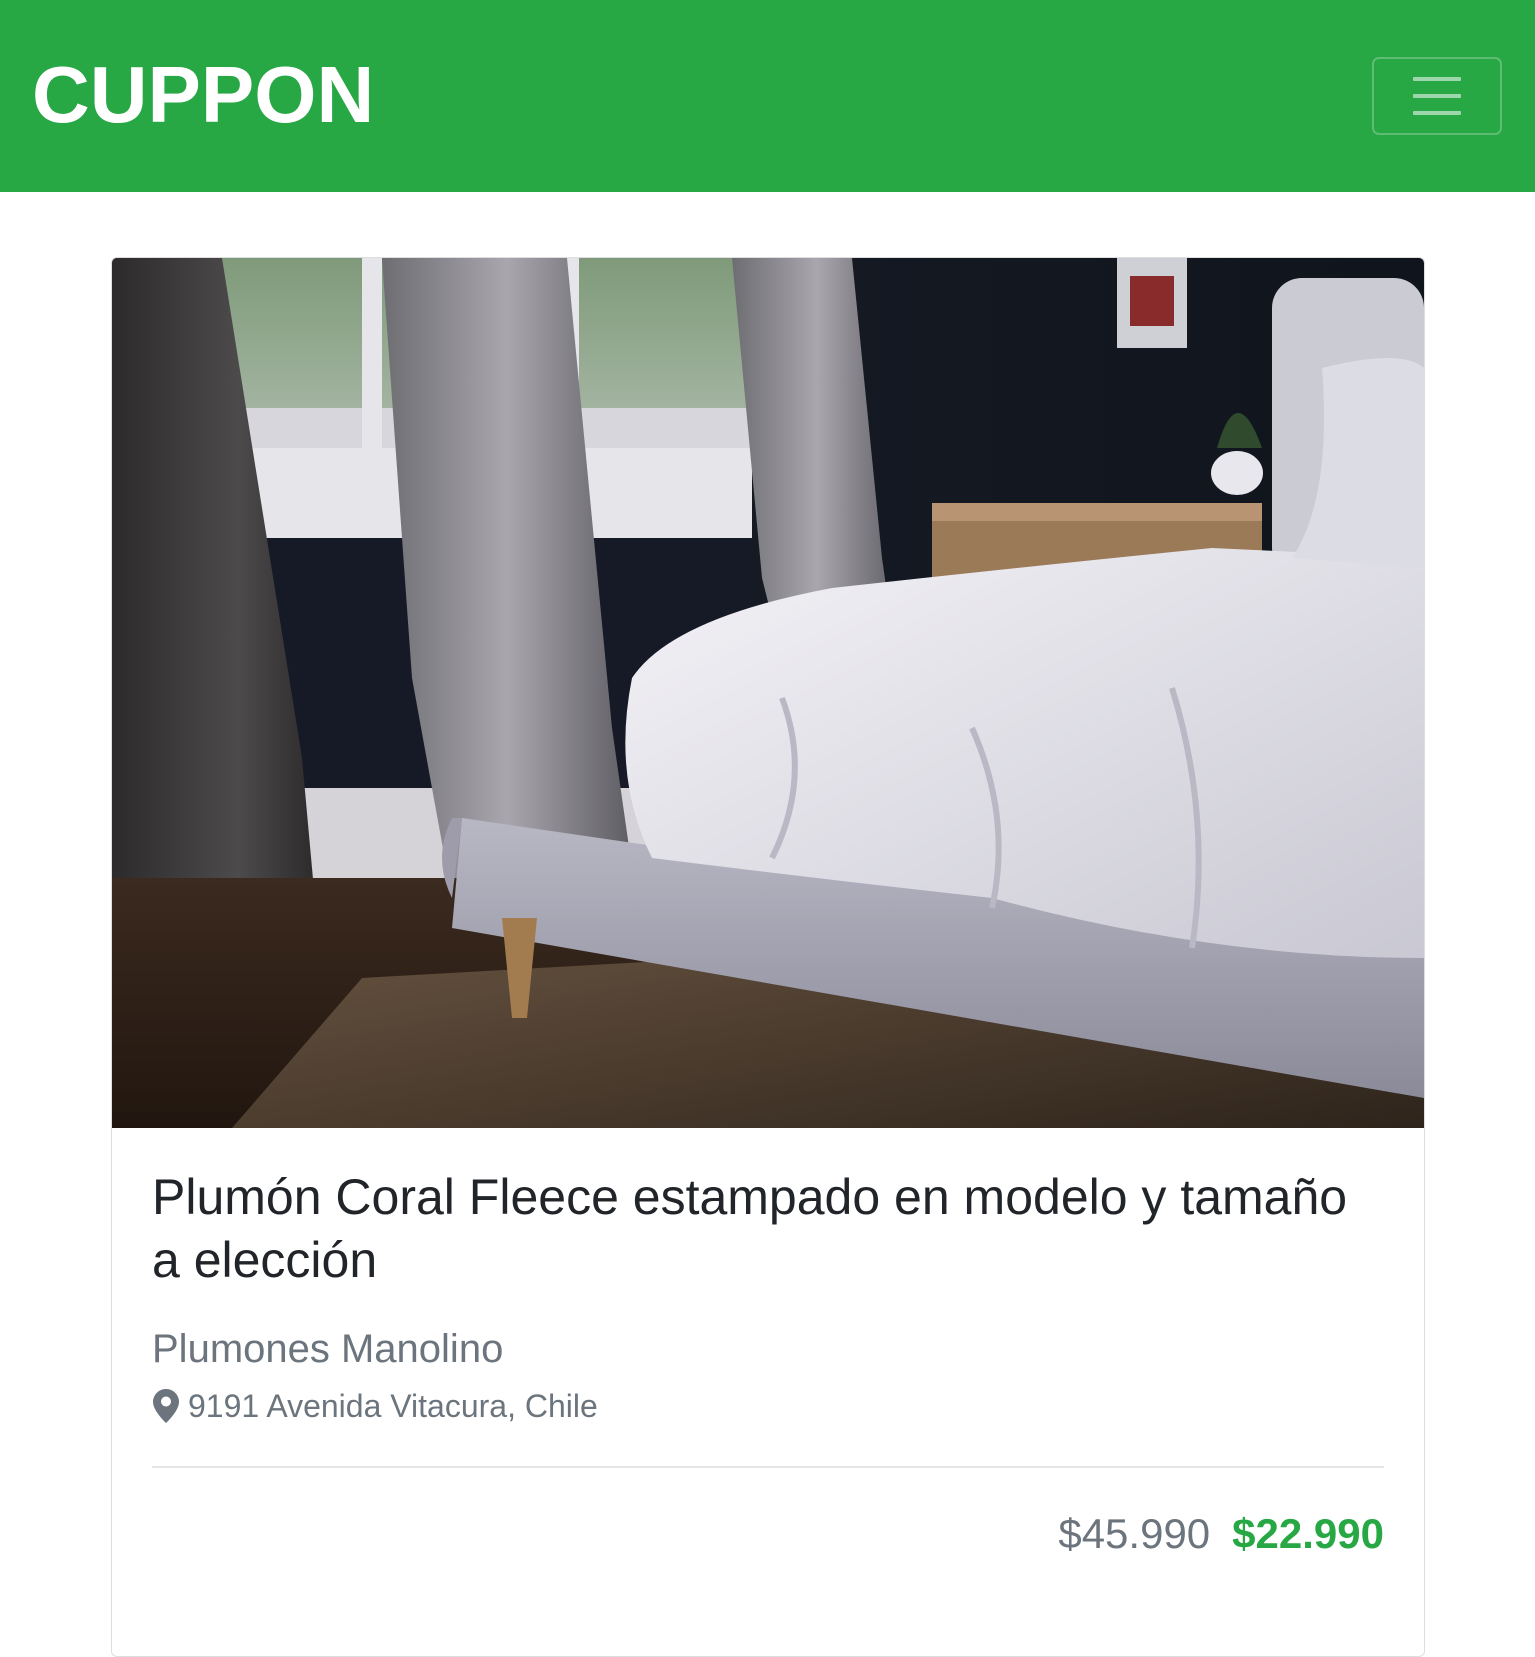 The width and height of the screenshot is (1535, 1657). What do you see at coordinates (1308, 1533) in the screenshot?
I see `discounted-price: $22.990` at bounding box center [1308, 1533].